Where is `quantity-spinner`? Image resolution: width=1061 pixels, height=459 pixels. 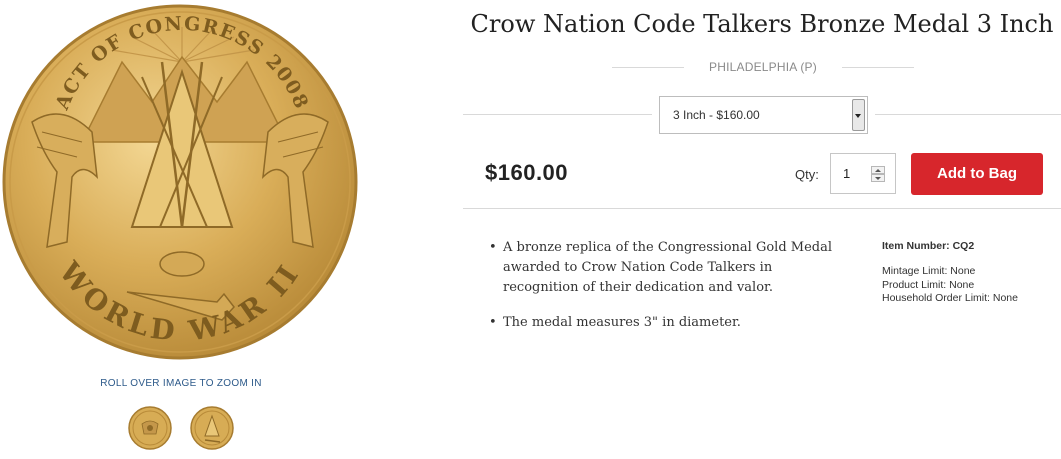 quantity-spinner is located at coordinates (878, 174).